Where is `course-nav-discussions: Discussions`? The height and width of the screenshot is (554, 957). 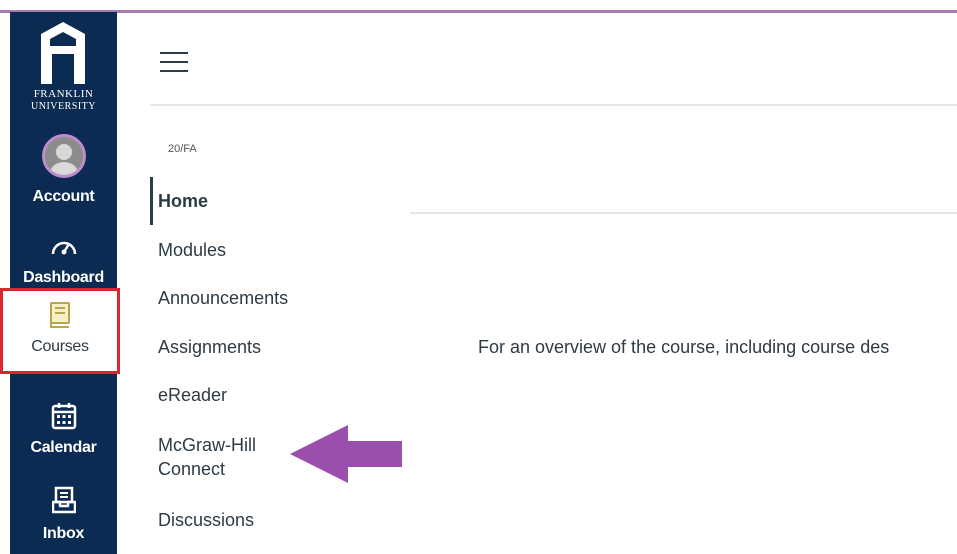
course-nav-discussions: Discussions is located at coordinates (206, 520).